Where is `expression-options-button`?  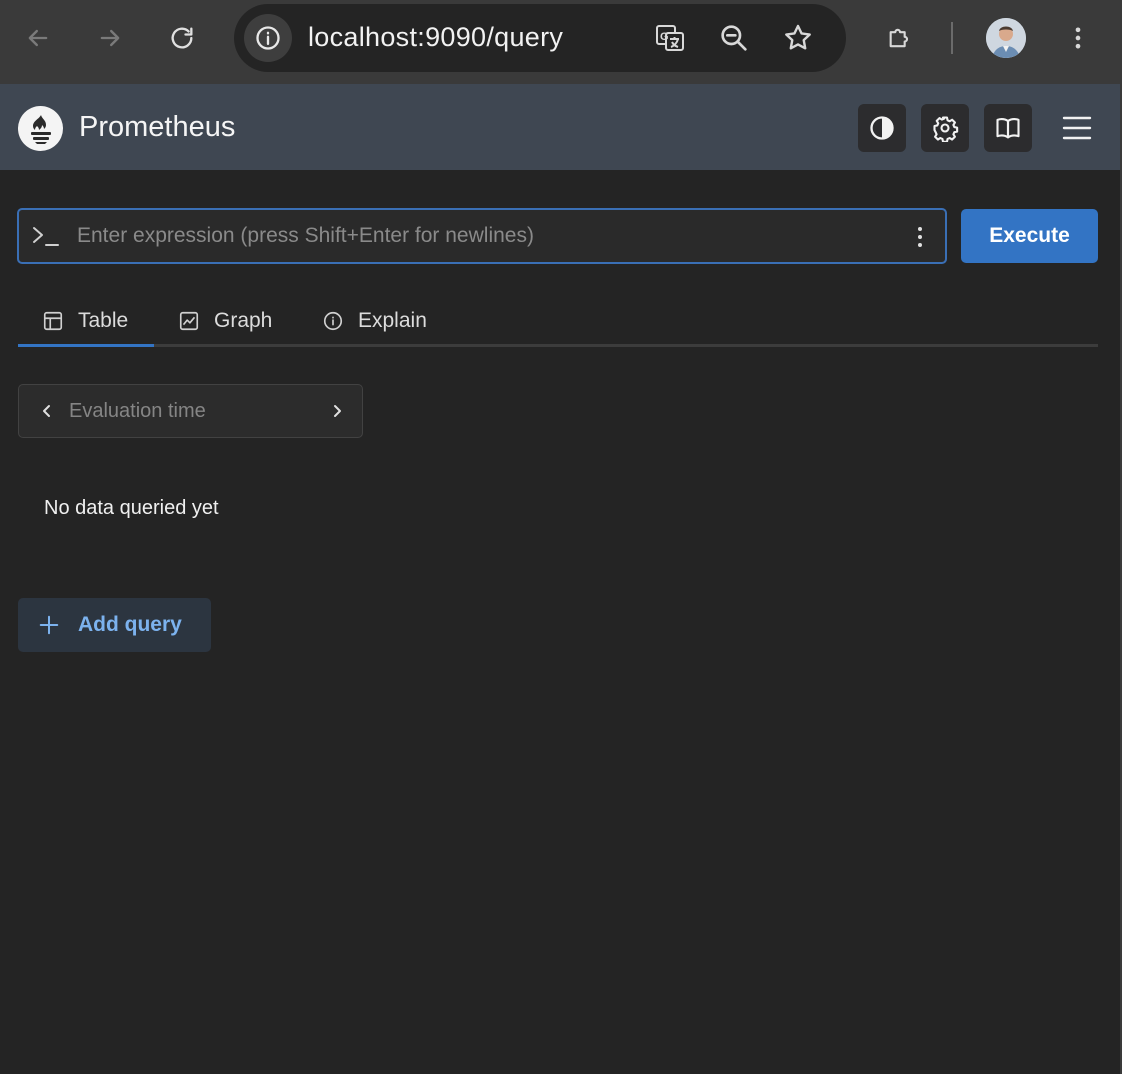 expression-options-button is located at coordinates (920, 237).